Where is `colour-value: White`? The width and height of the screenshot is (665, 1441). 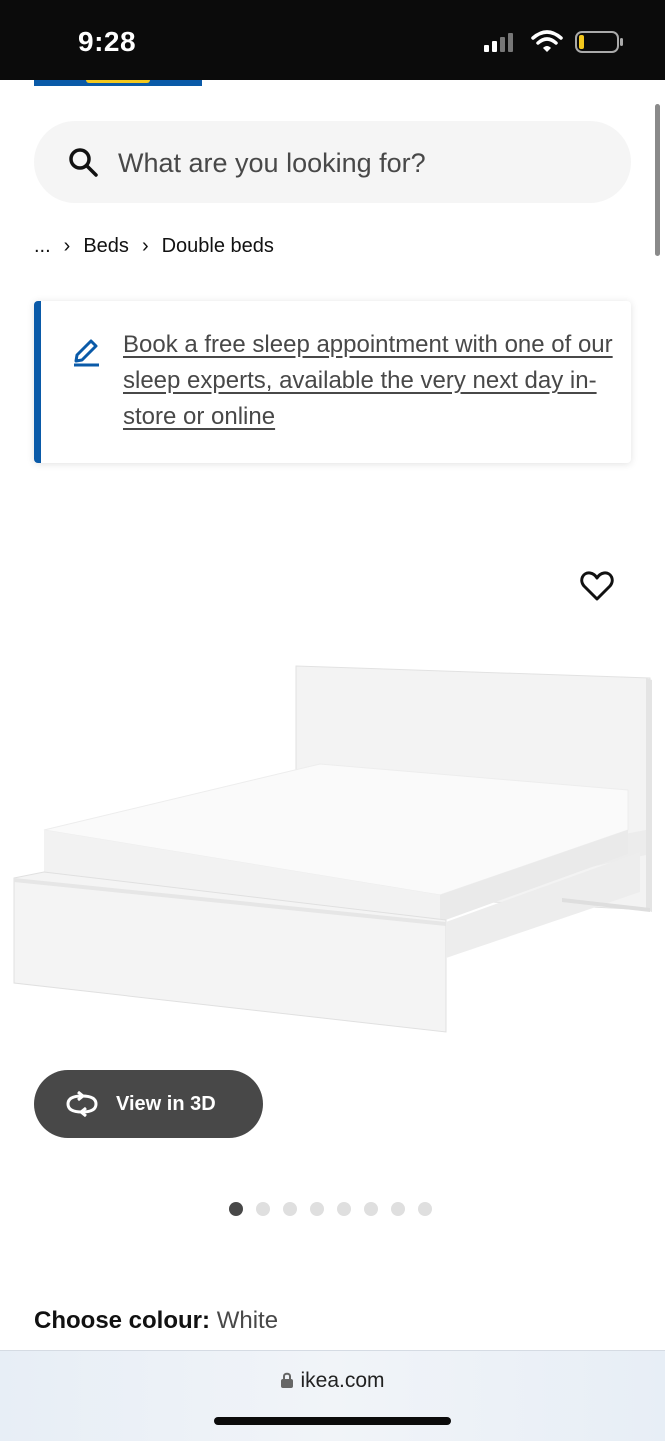 colour-value: White is located at coordinates (247, 1320).